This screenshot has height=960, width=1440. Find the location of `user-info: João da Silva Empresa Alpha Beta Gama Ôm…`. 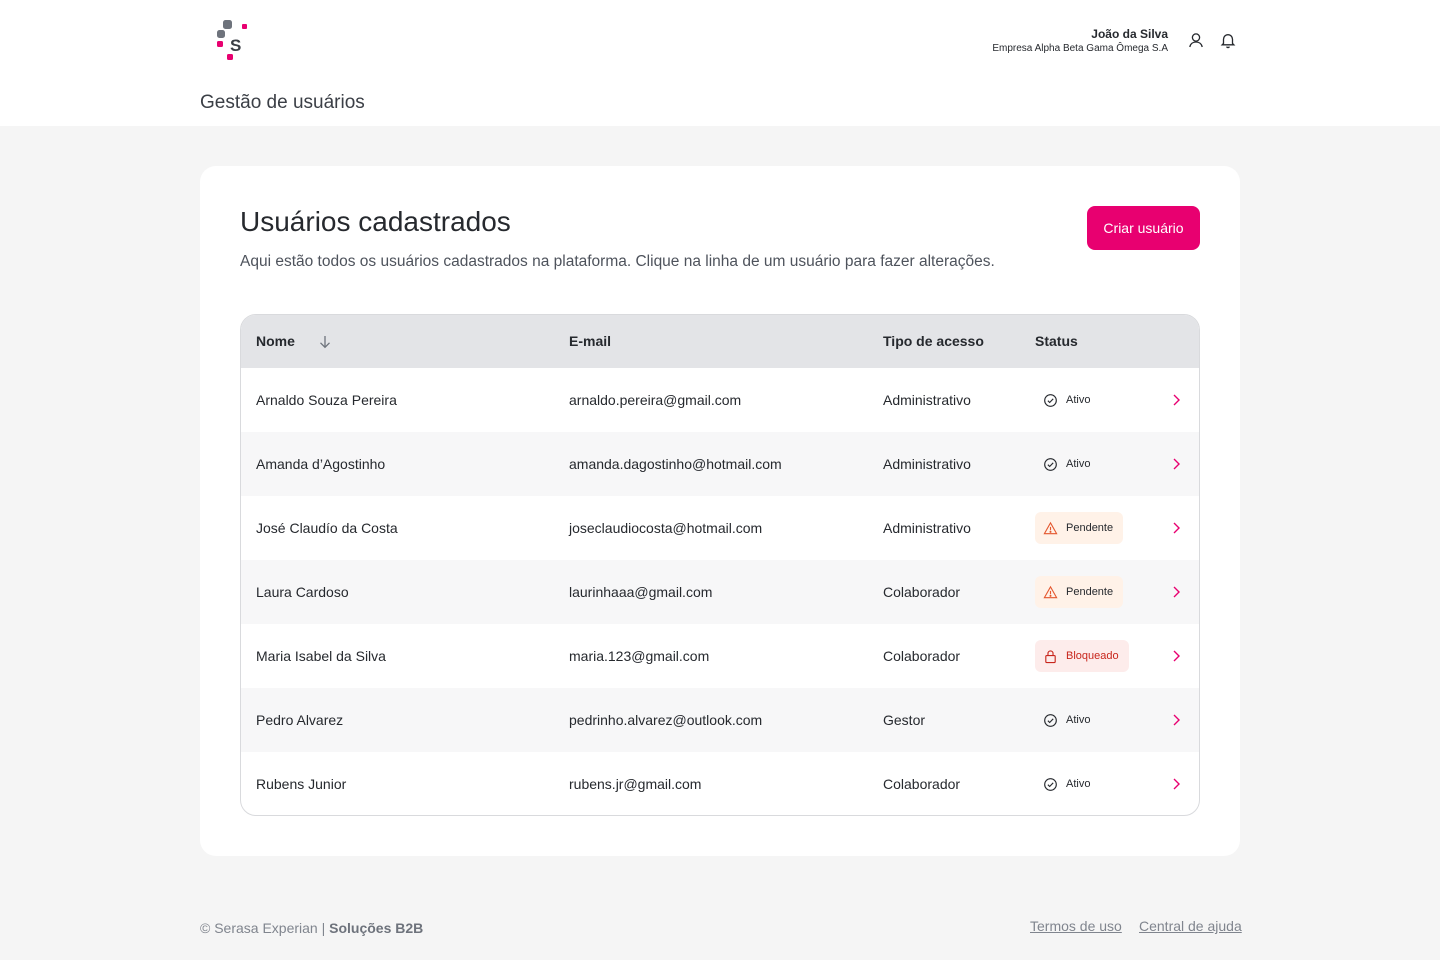

user-info: João da Silva Empresa Alpha Beta Gama Ôm… is located at coordinates (1080, 41).